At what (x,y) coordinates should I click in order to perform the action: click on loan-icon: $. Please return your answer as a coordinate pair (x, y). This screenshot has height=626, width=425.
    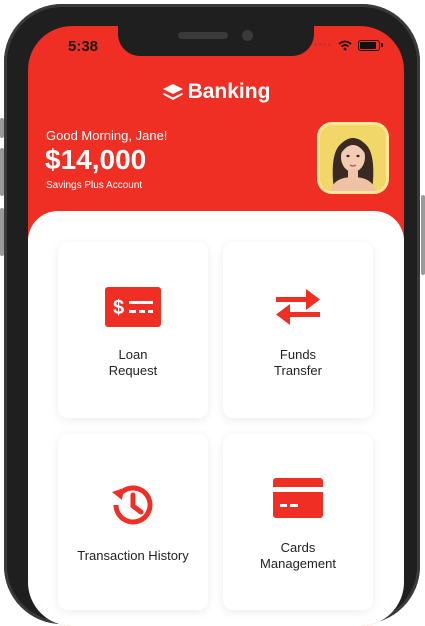
    Looking at the image, I should click on (133, 307).